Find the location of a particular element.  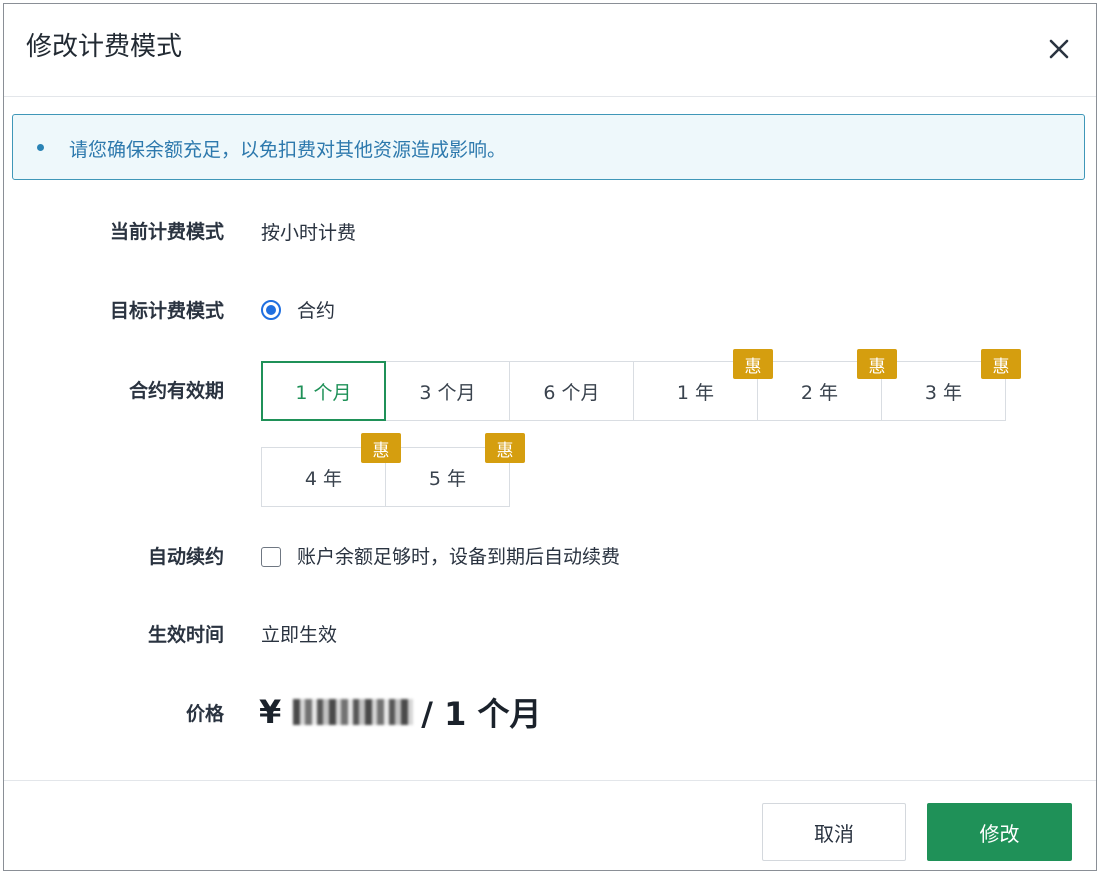

price-currency: ¥ is located at coordinates (270, 712).